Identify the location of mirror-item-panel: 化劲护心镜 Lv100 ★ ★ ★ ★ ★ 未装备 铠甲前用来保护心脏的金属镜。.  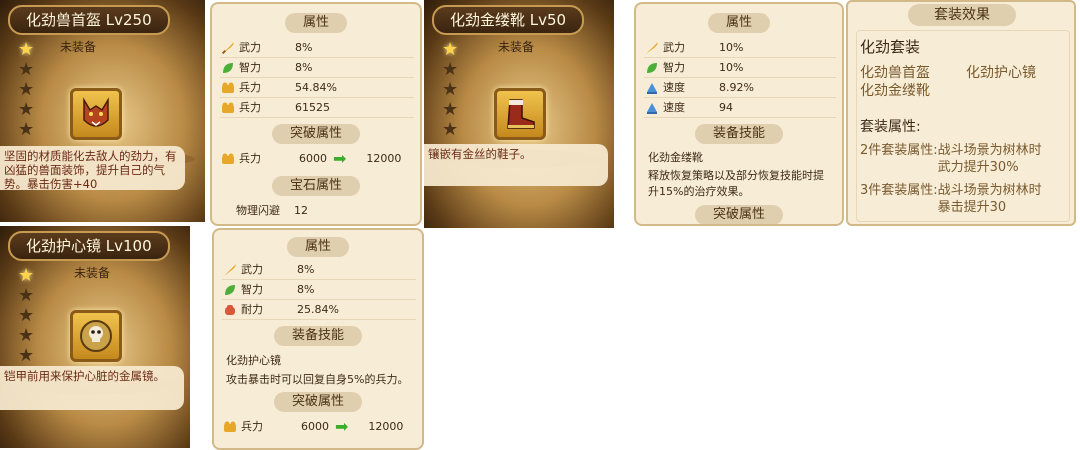
(95, 337).